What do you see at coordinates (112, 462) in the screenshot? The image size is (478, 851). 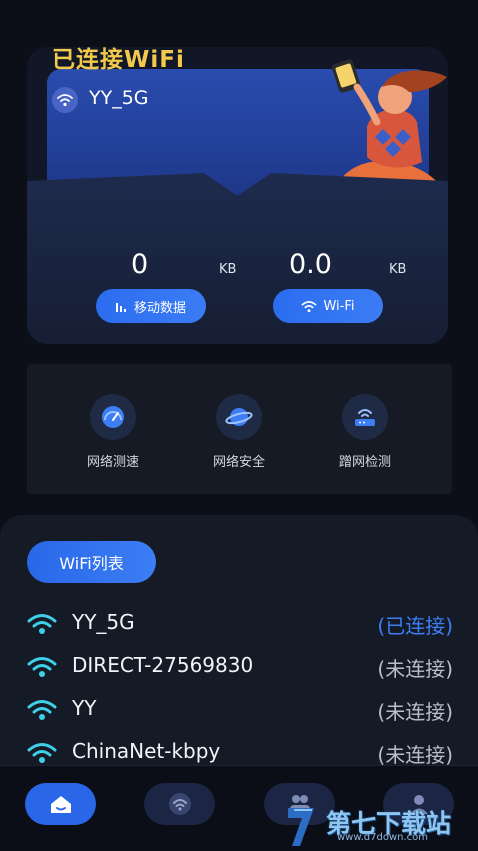 I see `tool-speed-test-label: 网络测速` at bounding box center [112, 462].